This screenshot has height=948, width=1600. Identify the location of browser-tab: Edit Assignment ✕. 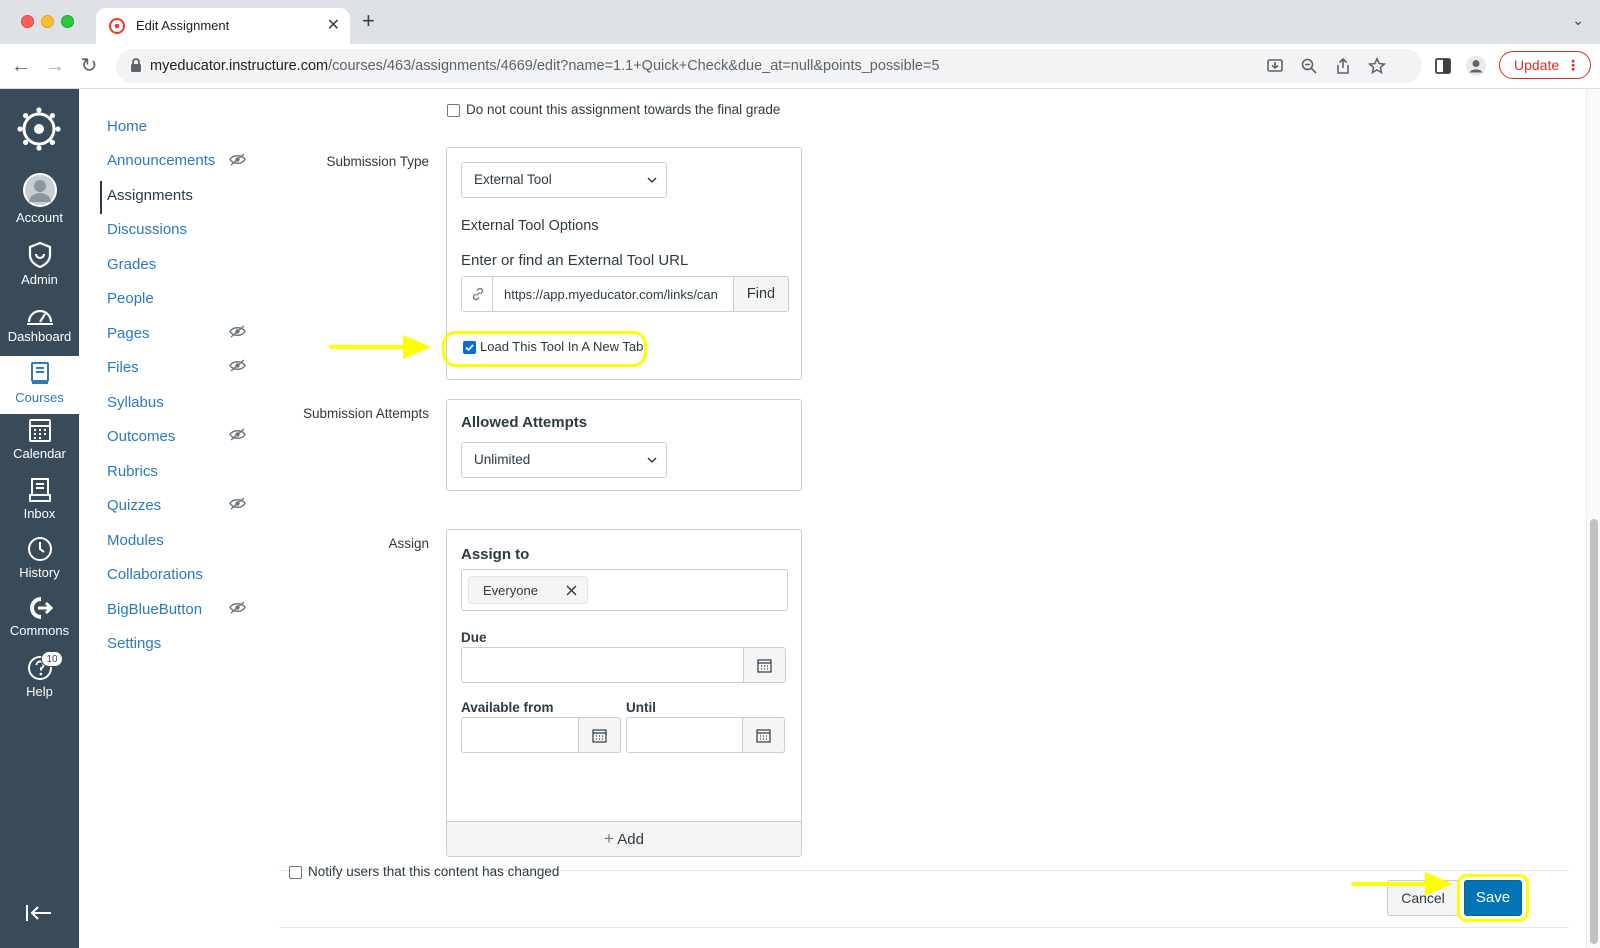
(223, 26).